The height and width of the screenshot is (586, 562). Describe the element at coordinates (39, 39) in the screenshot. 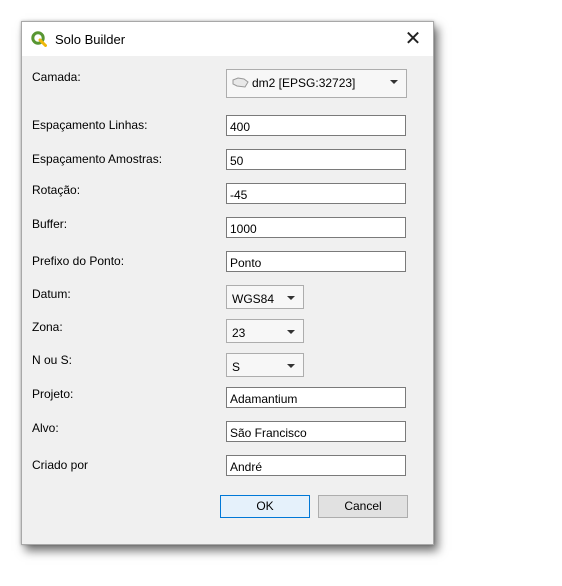

I see `qgis-logo-icon` at that location.